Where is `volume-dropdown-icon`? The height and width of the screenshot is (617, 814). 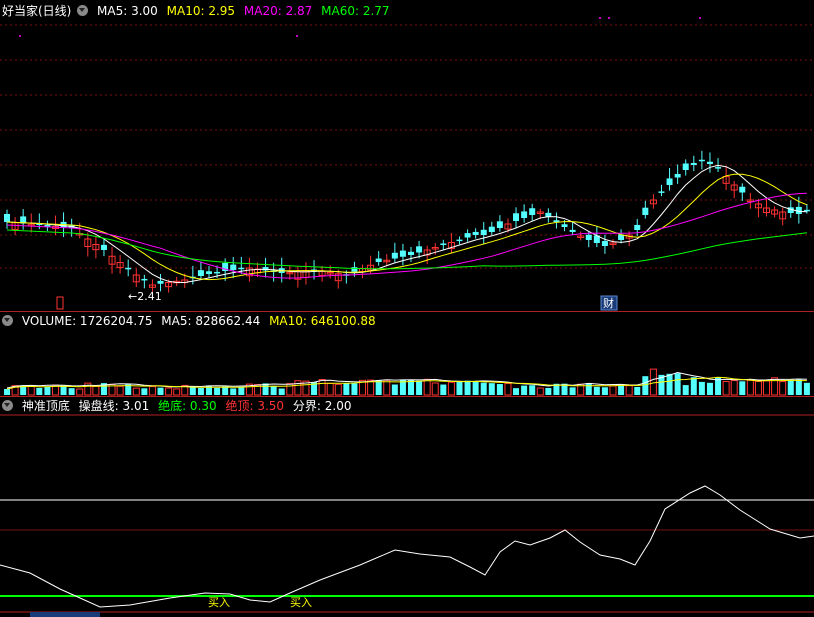 volume-dropdown-icon is located at coordinates (7, 320).